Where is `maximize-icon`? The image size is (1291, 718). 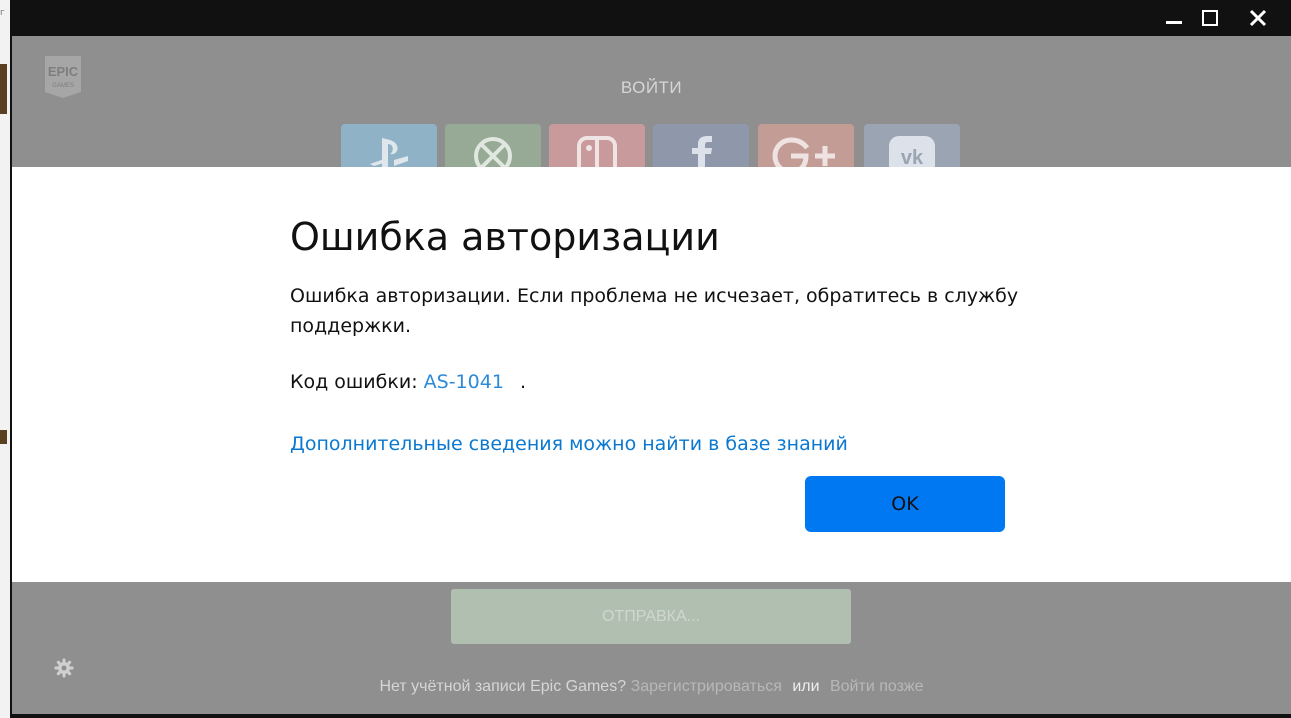 maximize-icon is located at coordinates (1210, 18).